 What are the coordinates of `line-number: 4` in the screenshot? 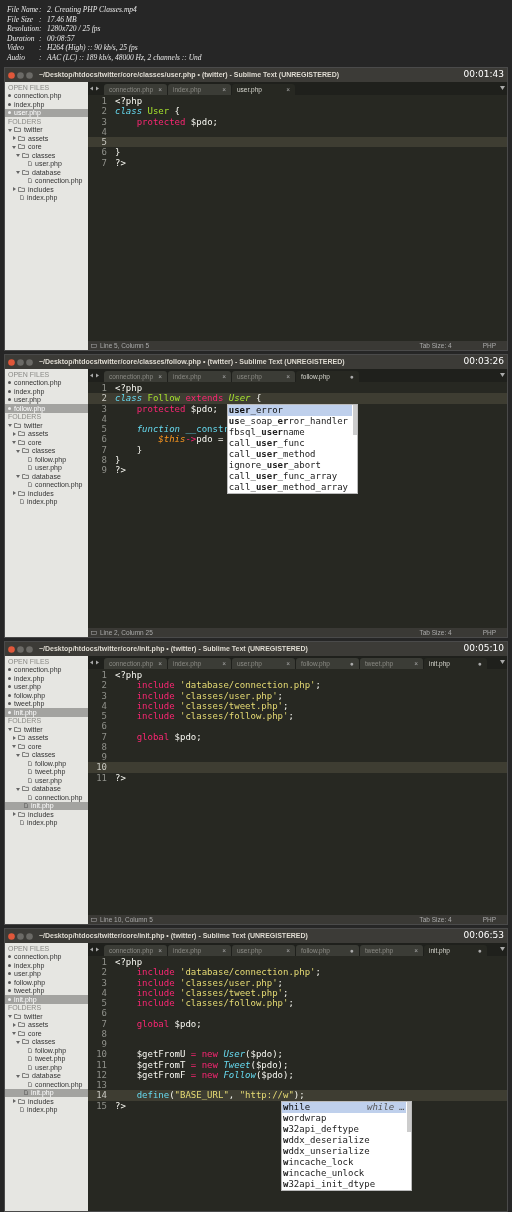 It's located at (104, 705).